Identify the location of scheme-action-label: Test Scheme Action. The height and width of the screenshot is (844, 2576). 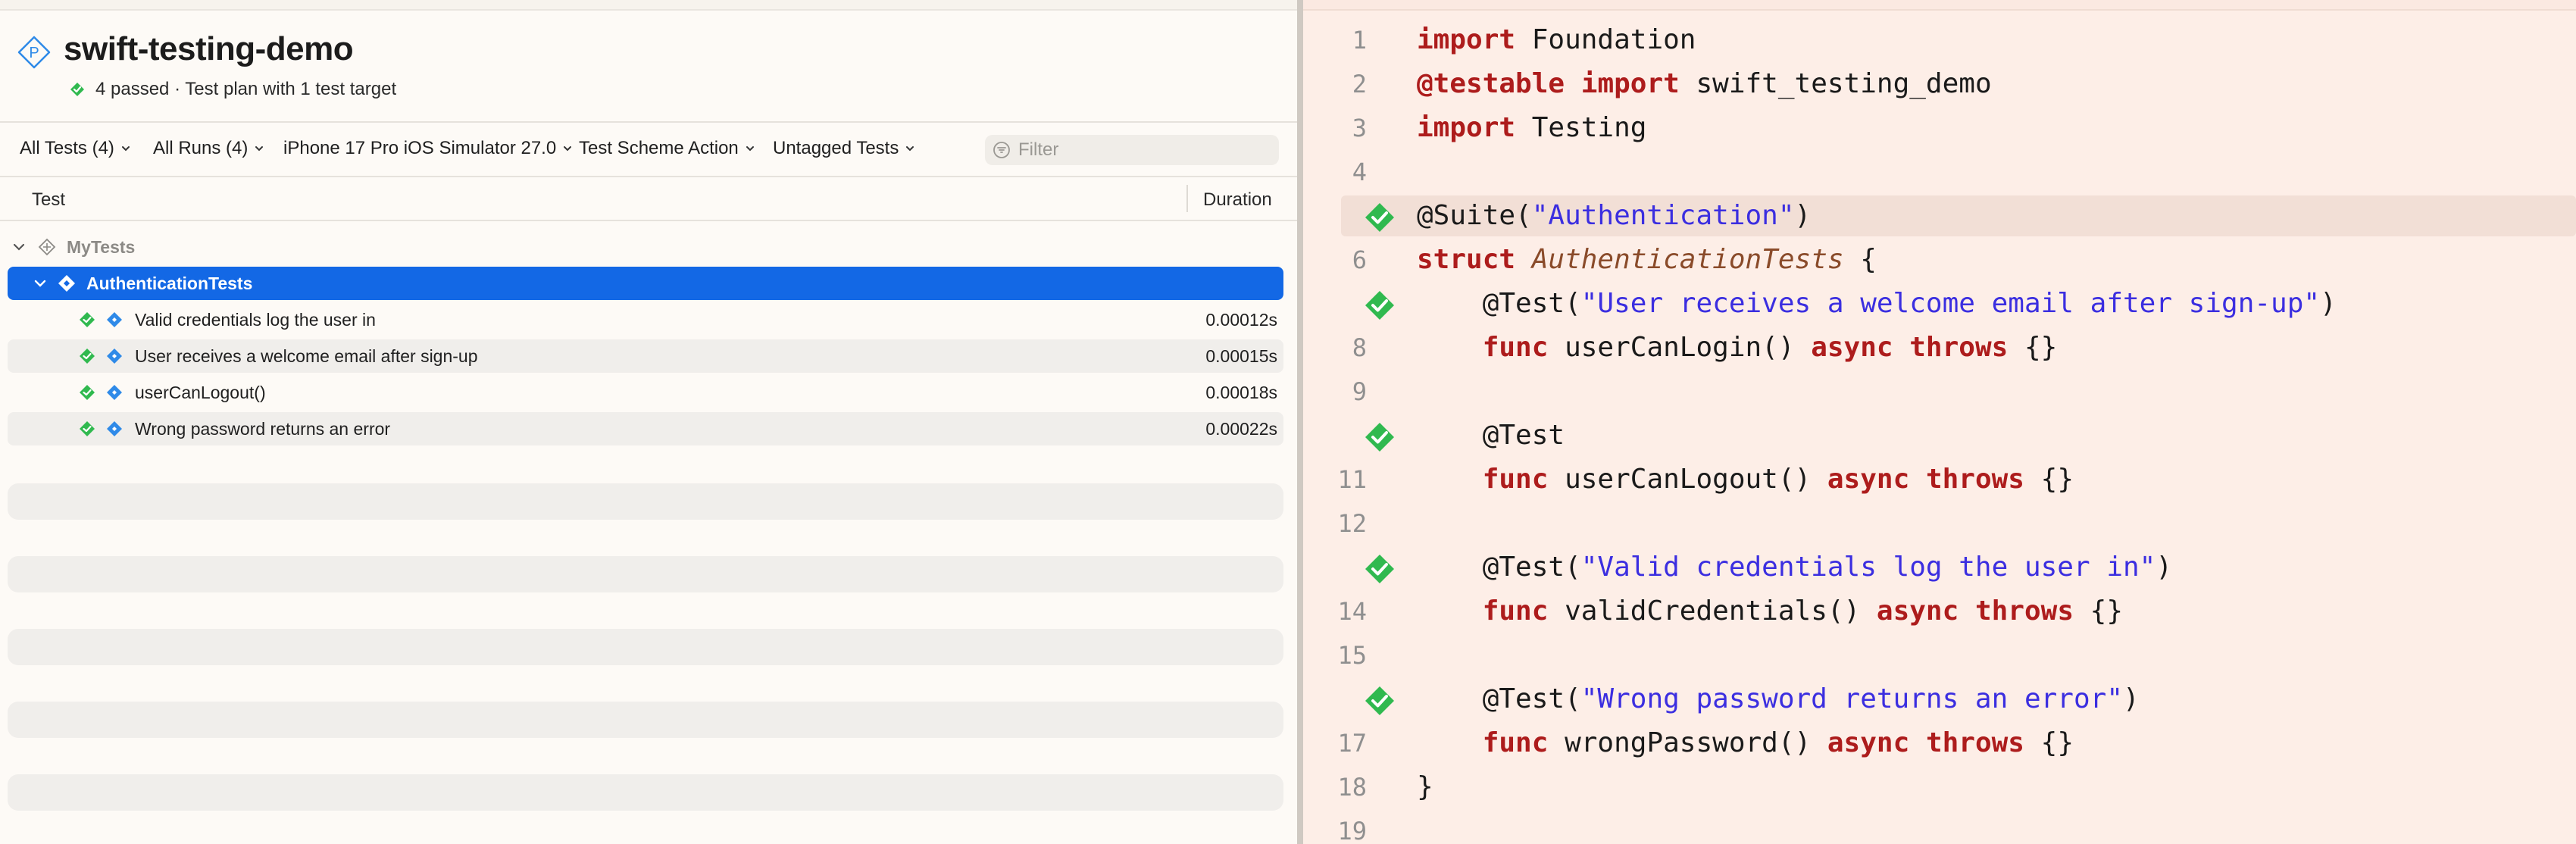
(659, 148).